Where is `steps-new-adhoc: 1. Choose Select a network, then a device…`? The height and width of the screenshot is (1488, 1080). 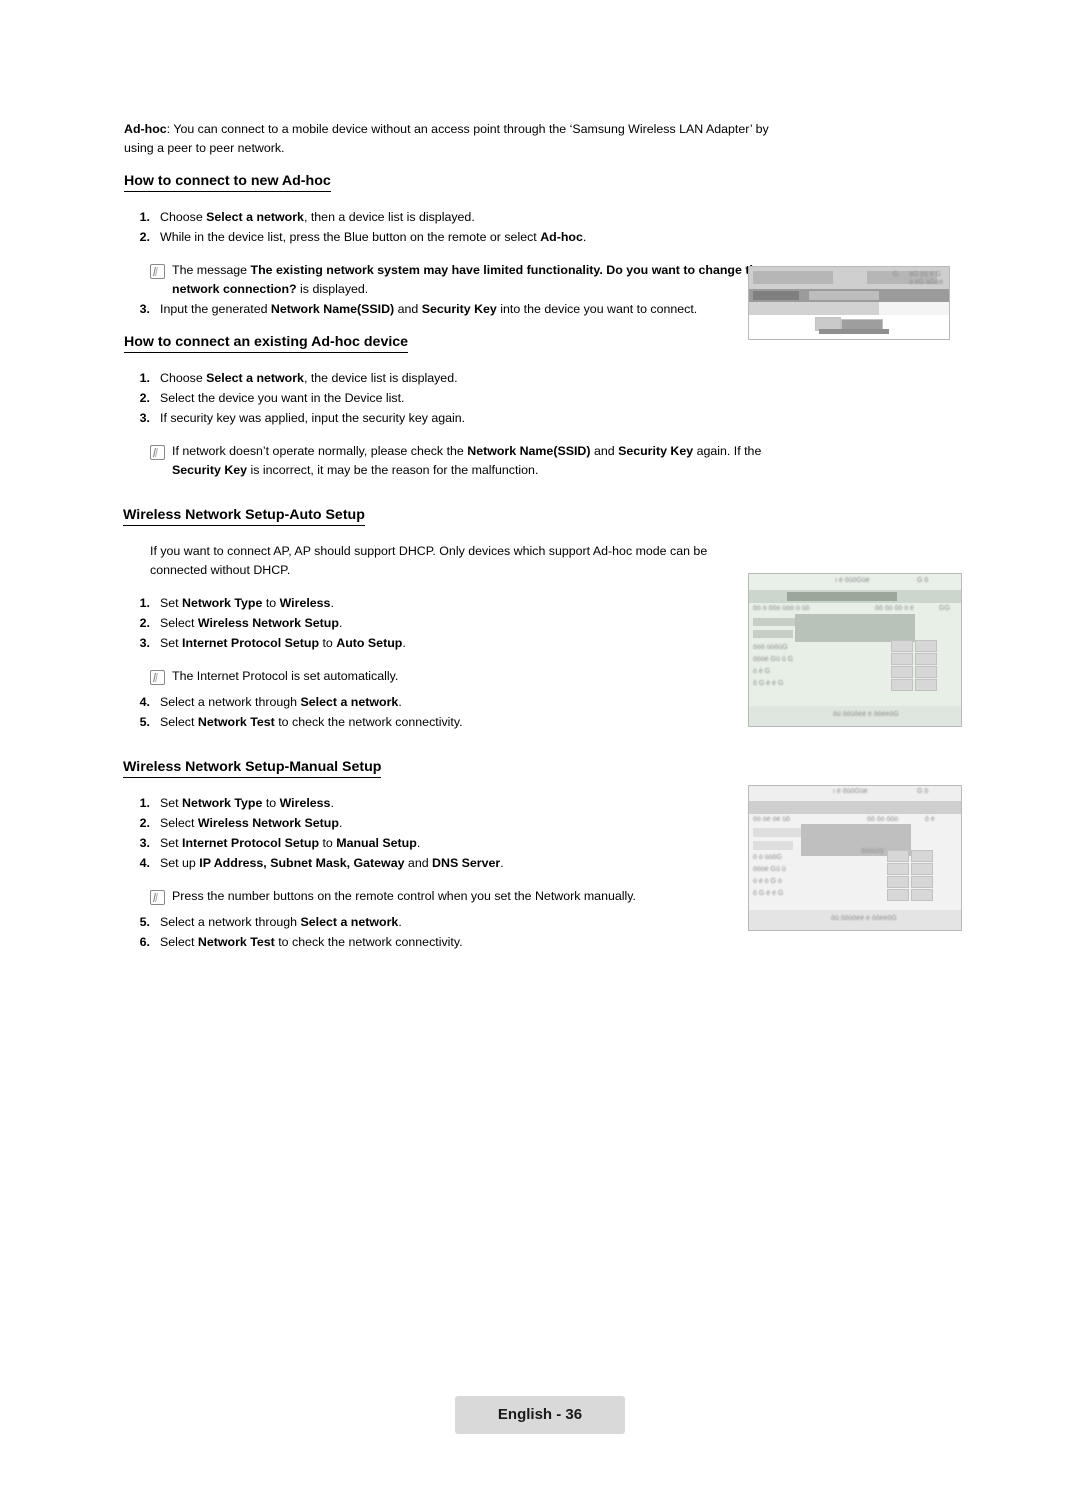 steps-new-adhoc: 1. Choose Select a network, then a device… is located at coordinates (454, 227).